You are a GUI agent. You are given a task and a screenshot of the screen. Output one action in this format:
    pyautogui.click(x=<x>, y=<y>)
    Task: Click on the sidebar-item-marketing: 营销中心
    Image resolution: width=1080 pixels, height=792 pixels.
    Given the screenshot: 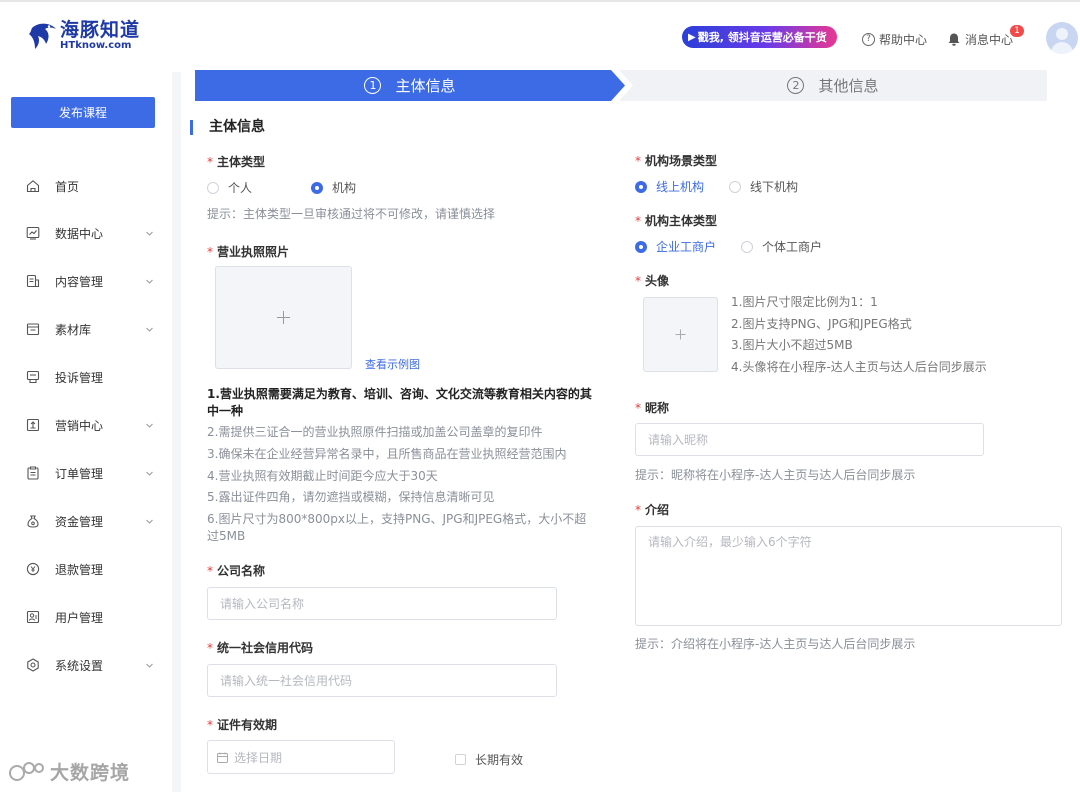 What is the action you would take?
    pyautogui.click(x=86, y=425)
    